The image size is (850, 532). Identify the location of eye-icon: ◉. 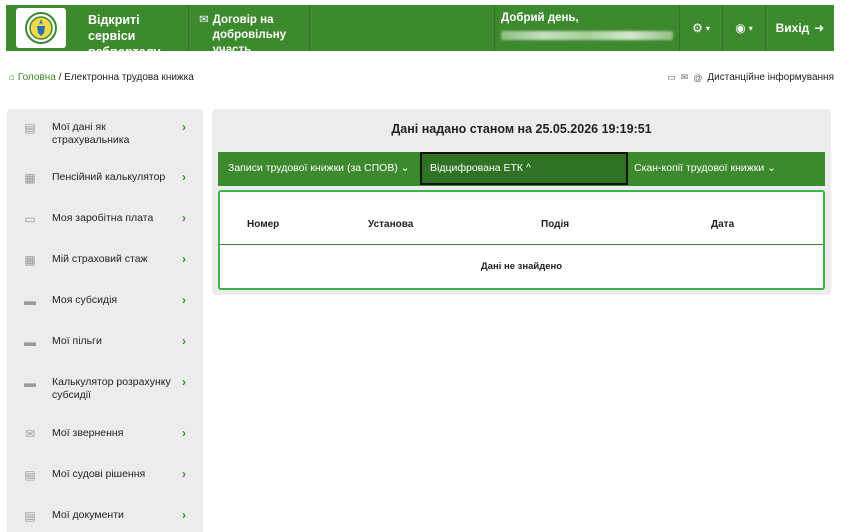
(740, 28).